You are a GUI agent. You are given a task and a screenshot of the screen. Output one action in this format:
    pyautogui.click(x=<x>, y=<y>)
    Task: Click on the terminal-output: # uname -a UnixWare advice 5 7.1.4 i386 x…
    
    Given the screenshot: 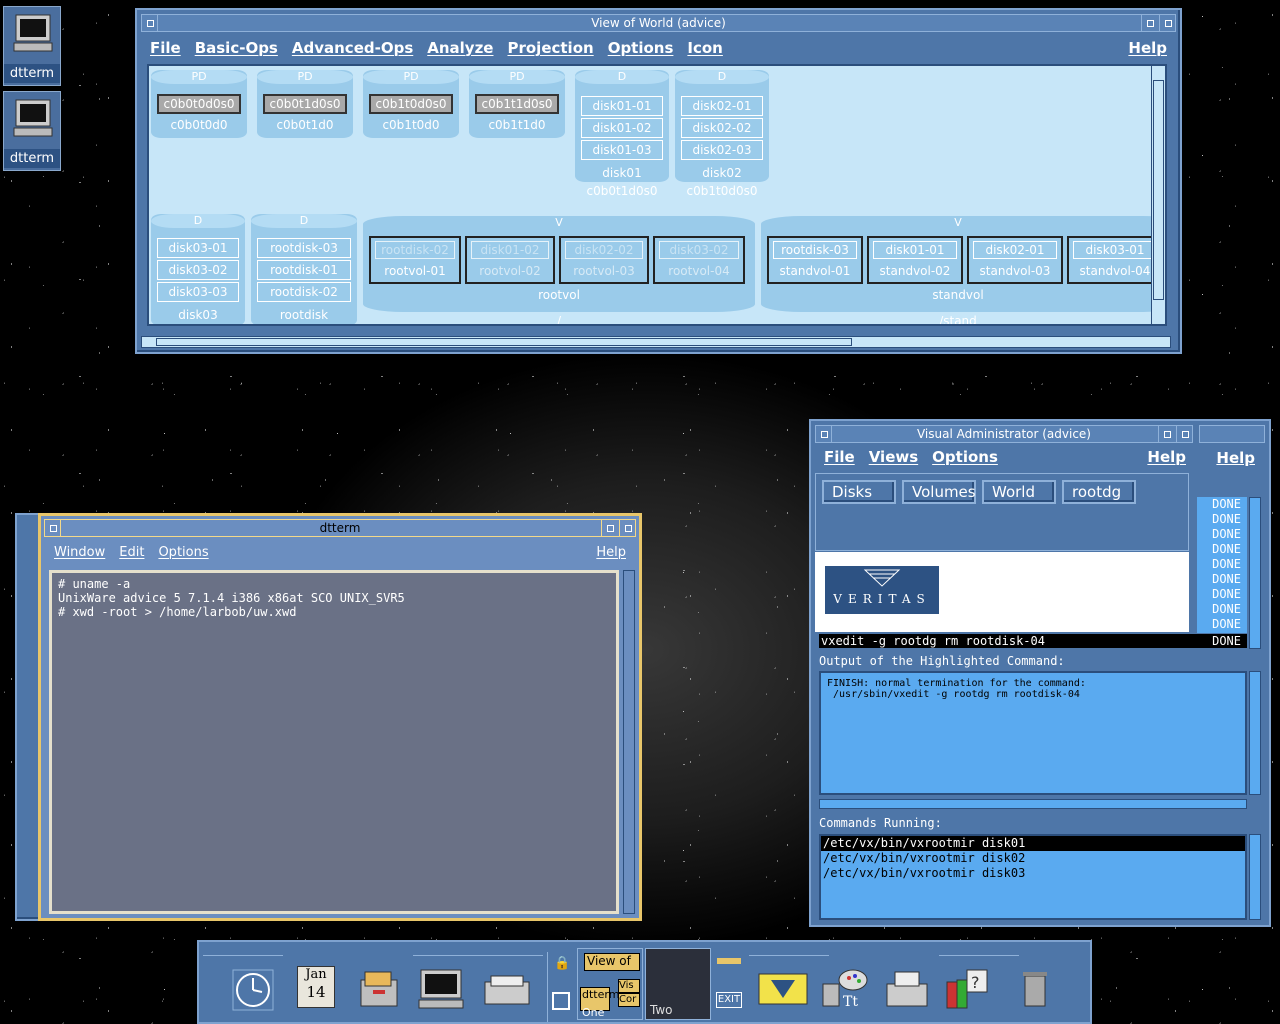 What is the action you would take?
    pyautogui.click(x=334, y=742)
    